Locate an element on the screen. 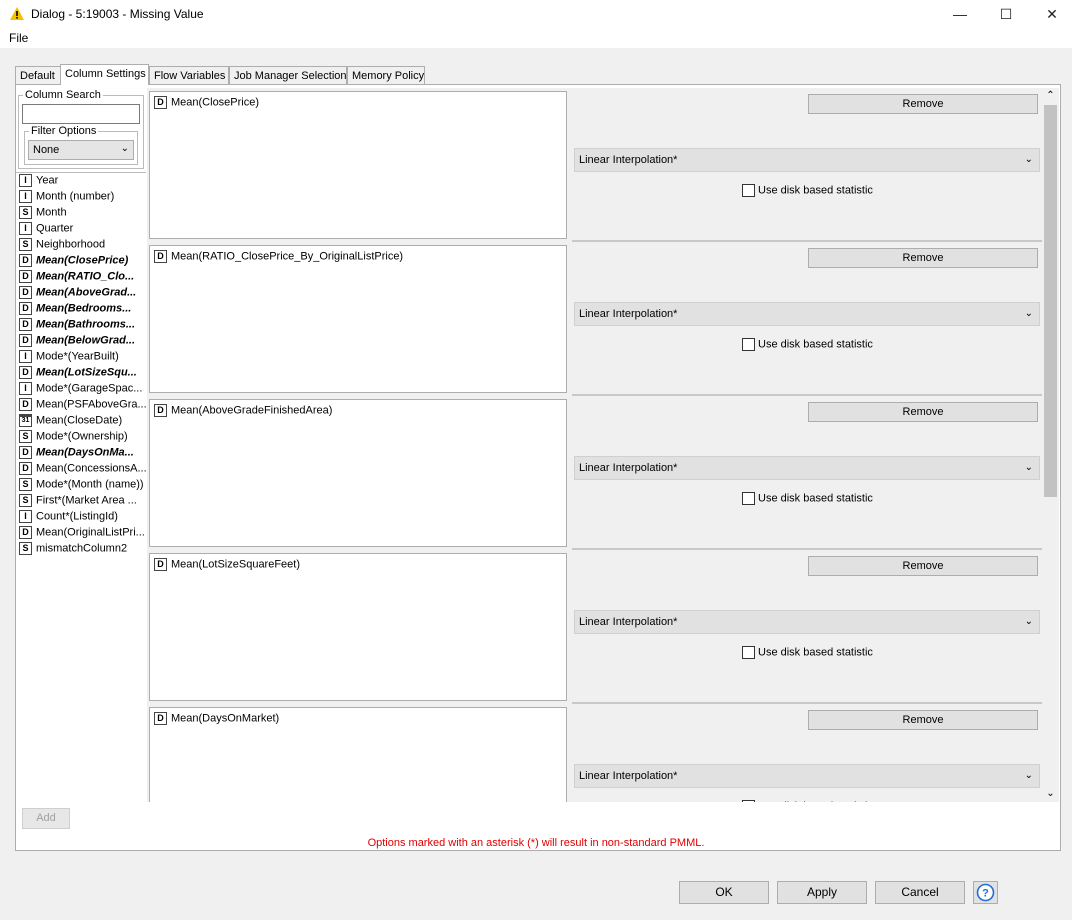  add-button: Add is located at coordinates (46, 818).